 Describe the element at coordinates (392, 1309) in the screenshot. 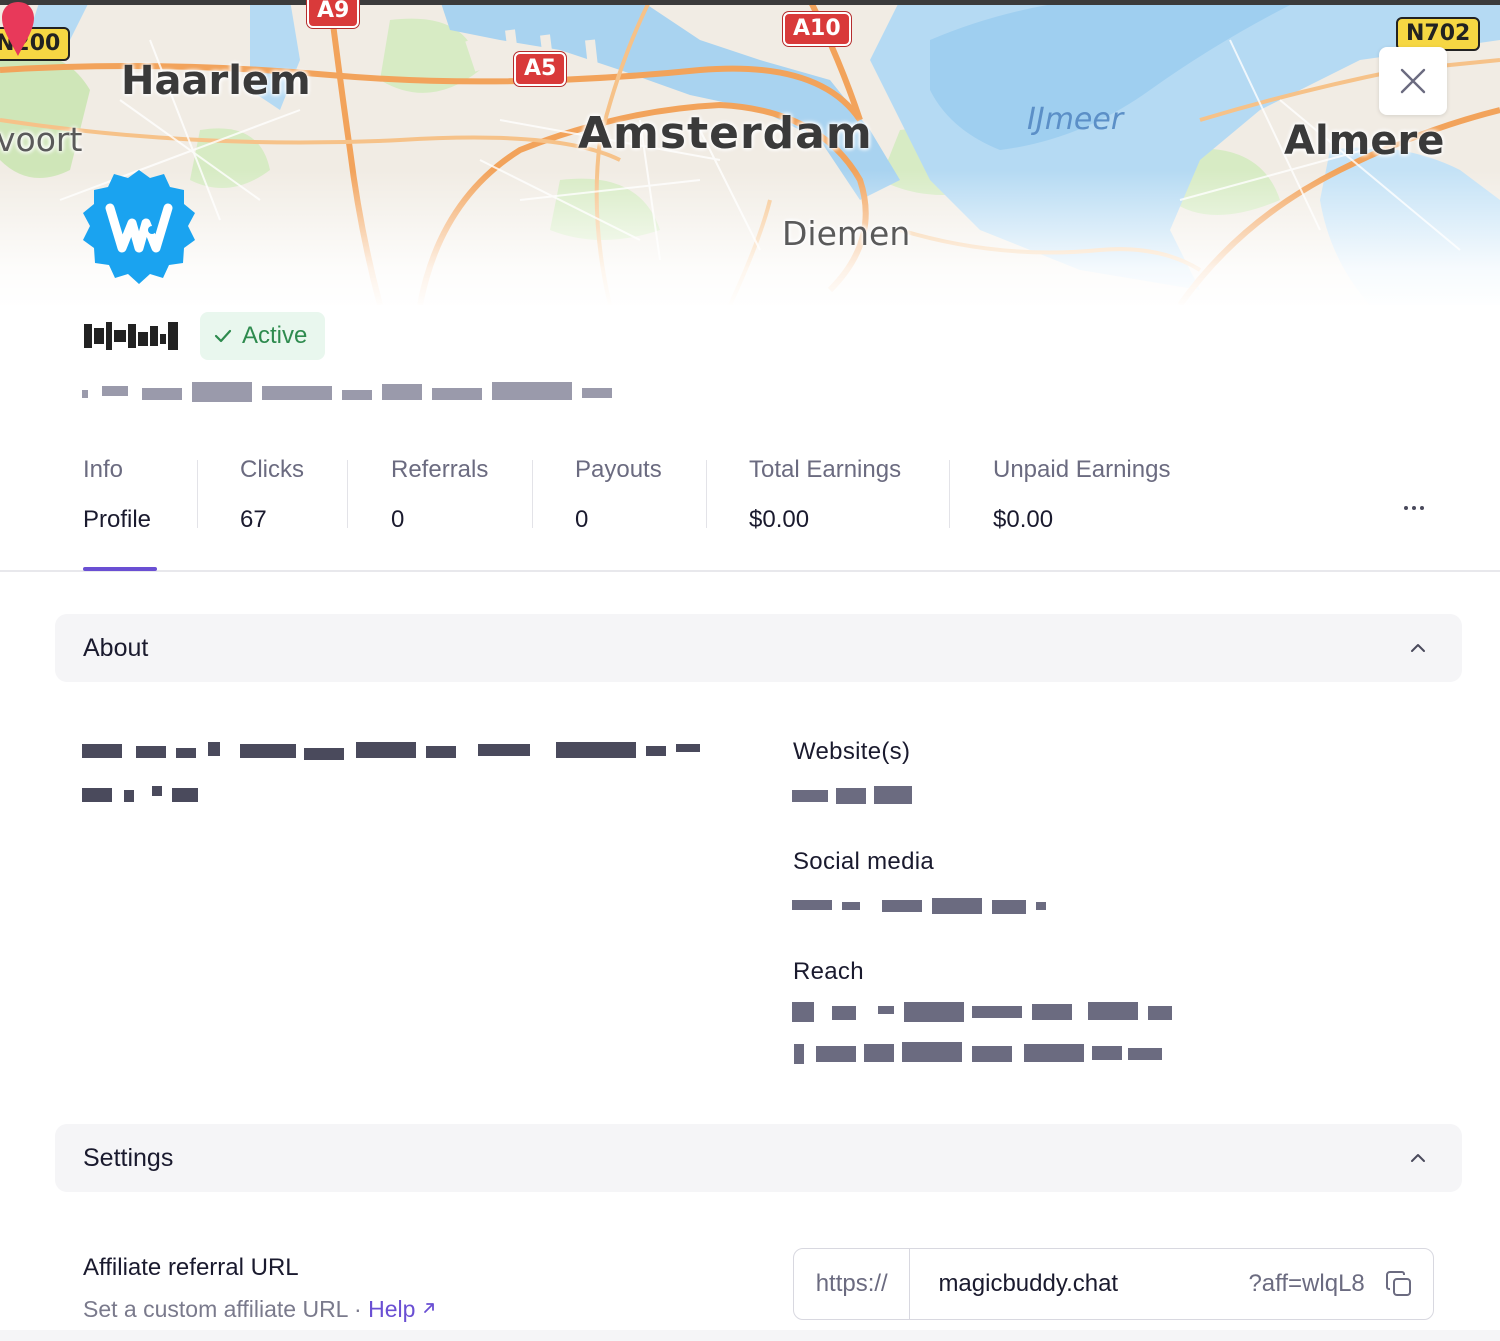

I see `help-link-label: Help` at that location.